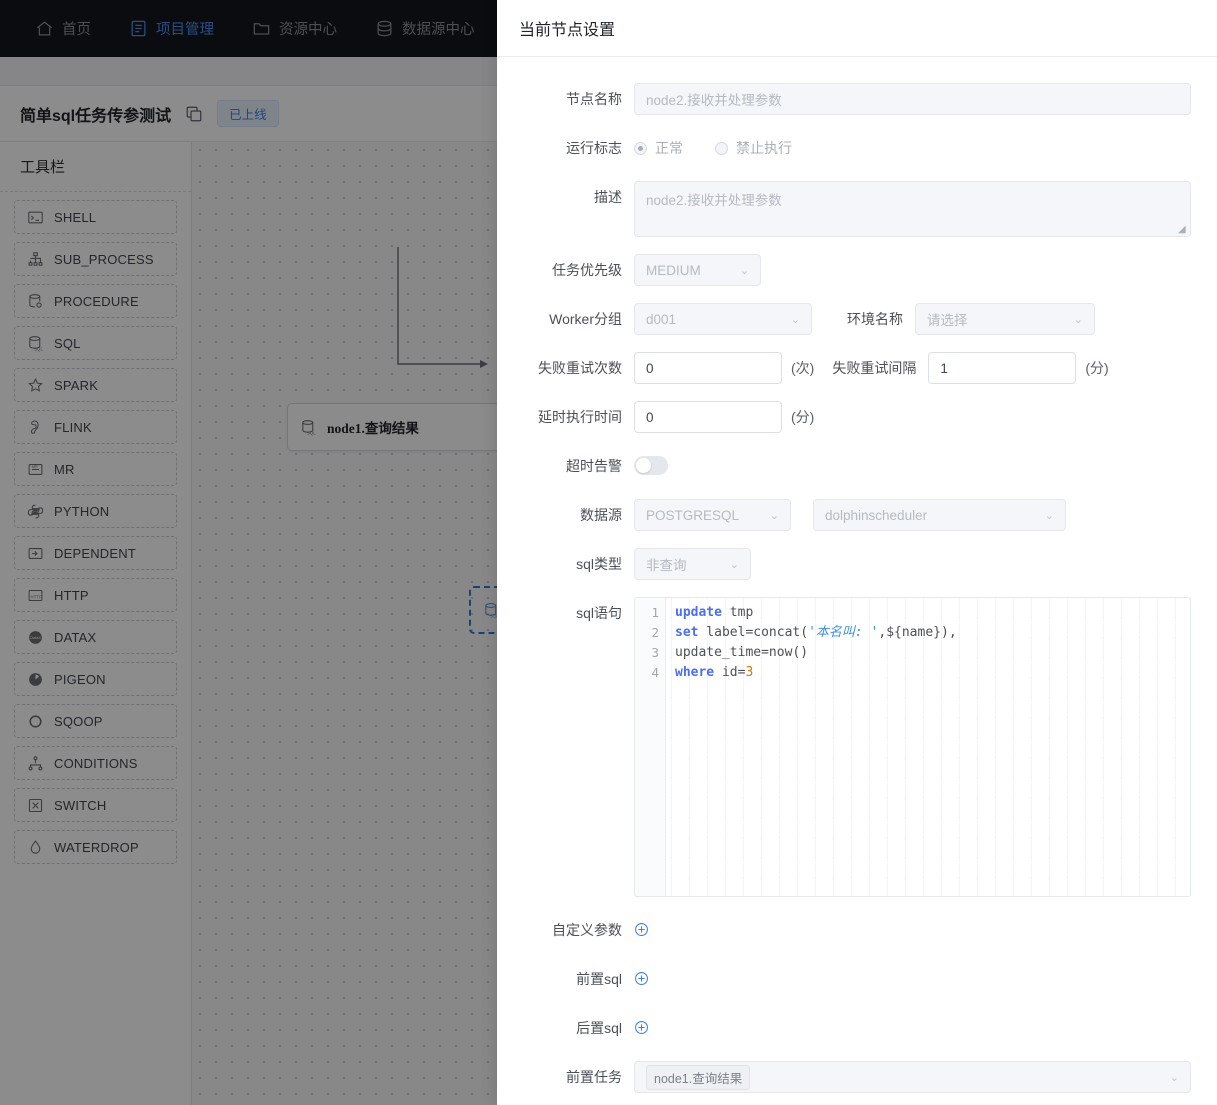 The image size is (1217, 1105). I want to click on toolbar-item-spark: SPARK, so click(95, 385).